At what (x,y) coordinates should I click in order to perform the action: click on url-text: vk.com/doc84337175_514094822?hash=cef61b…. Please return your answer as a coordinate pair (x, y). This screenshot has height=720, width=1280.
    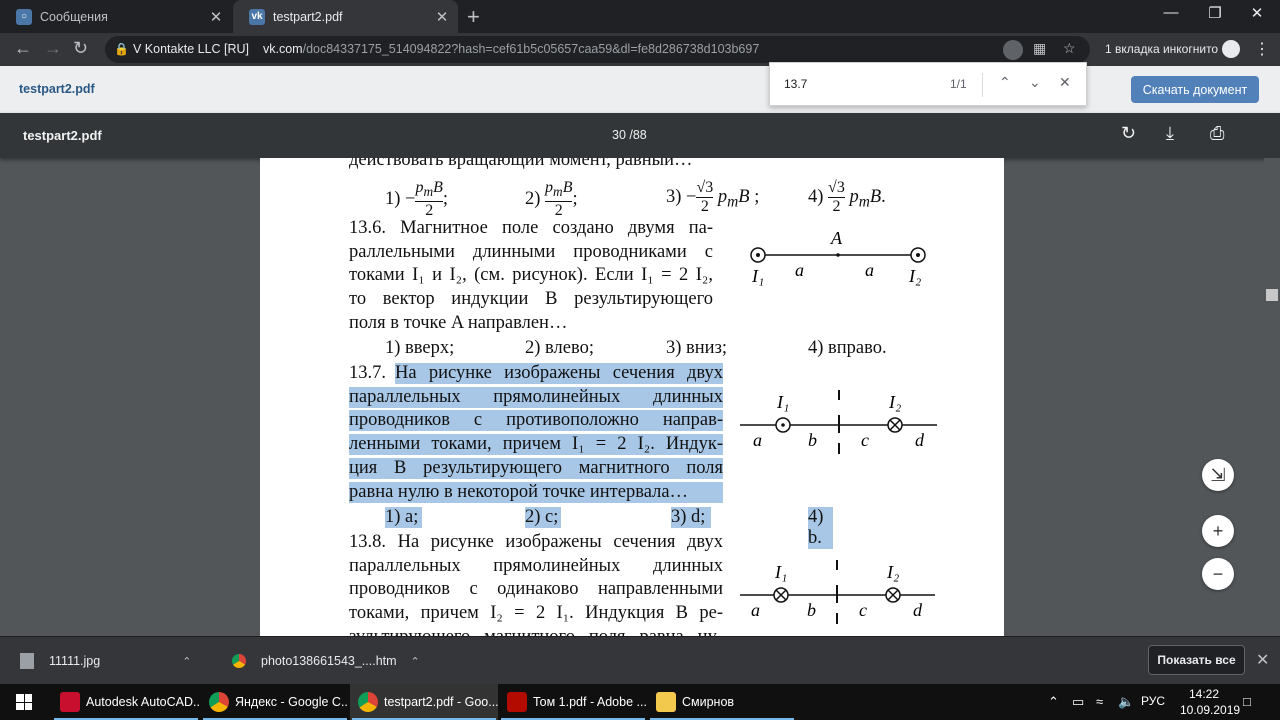
    Looking at the image, I should click on (511, 49).